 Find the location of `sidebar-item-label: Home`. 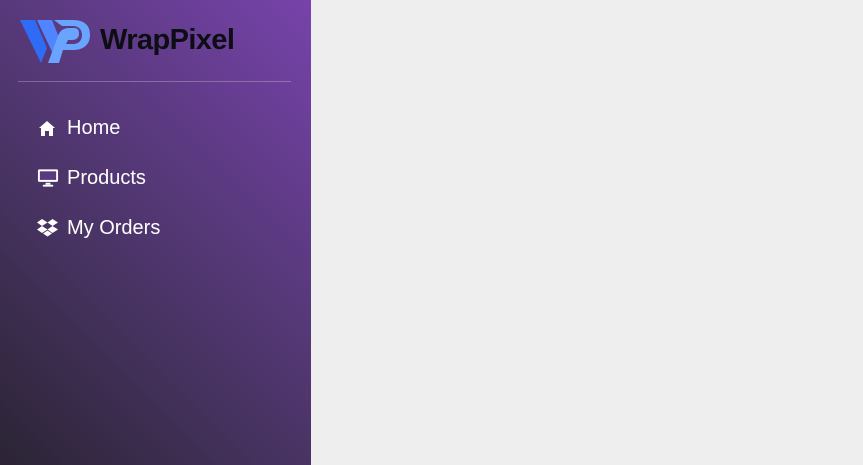

sidebar-item-label: Home is located at coordinates (94, 128).